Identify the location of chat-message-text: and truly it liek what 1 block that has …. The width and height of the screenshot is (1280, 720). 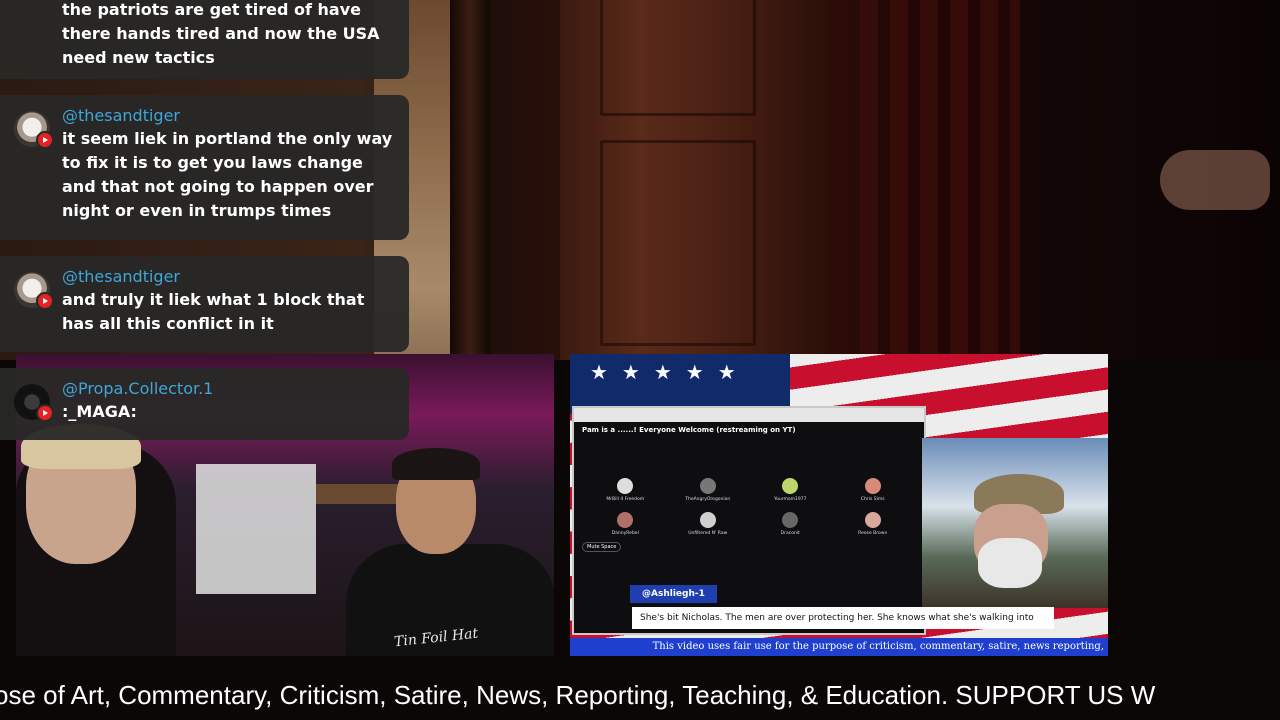
(213, 311).